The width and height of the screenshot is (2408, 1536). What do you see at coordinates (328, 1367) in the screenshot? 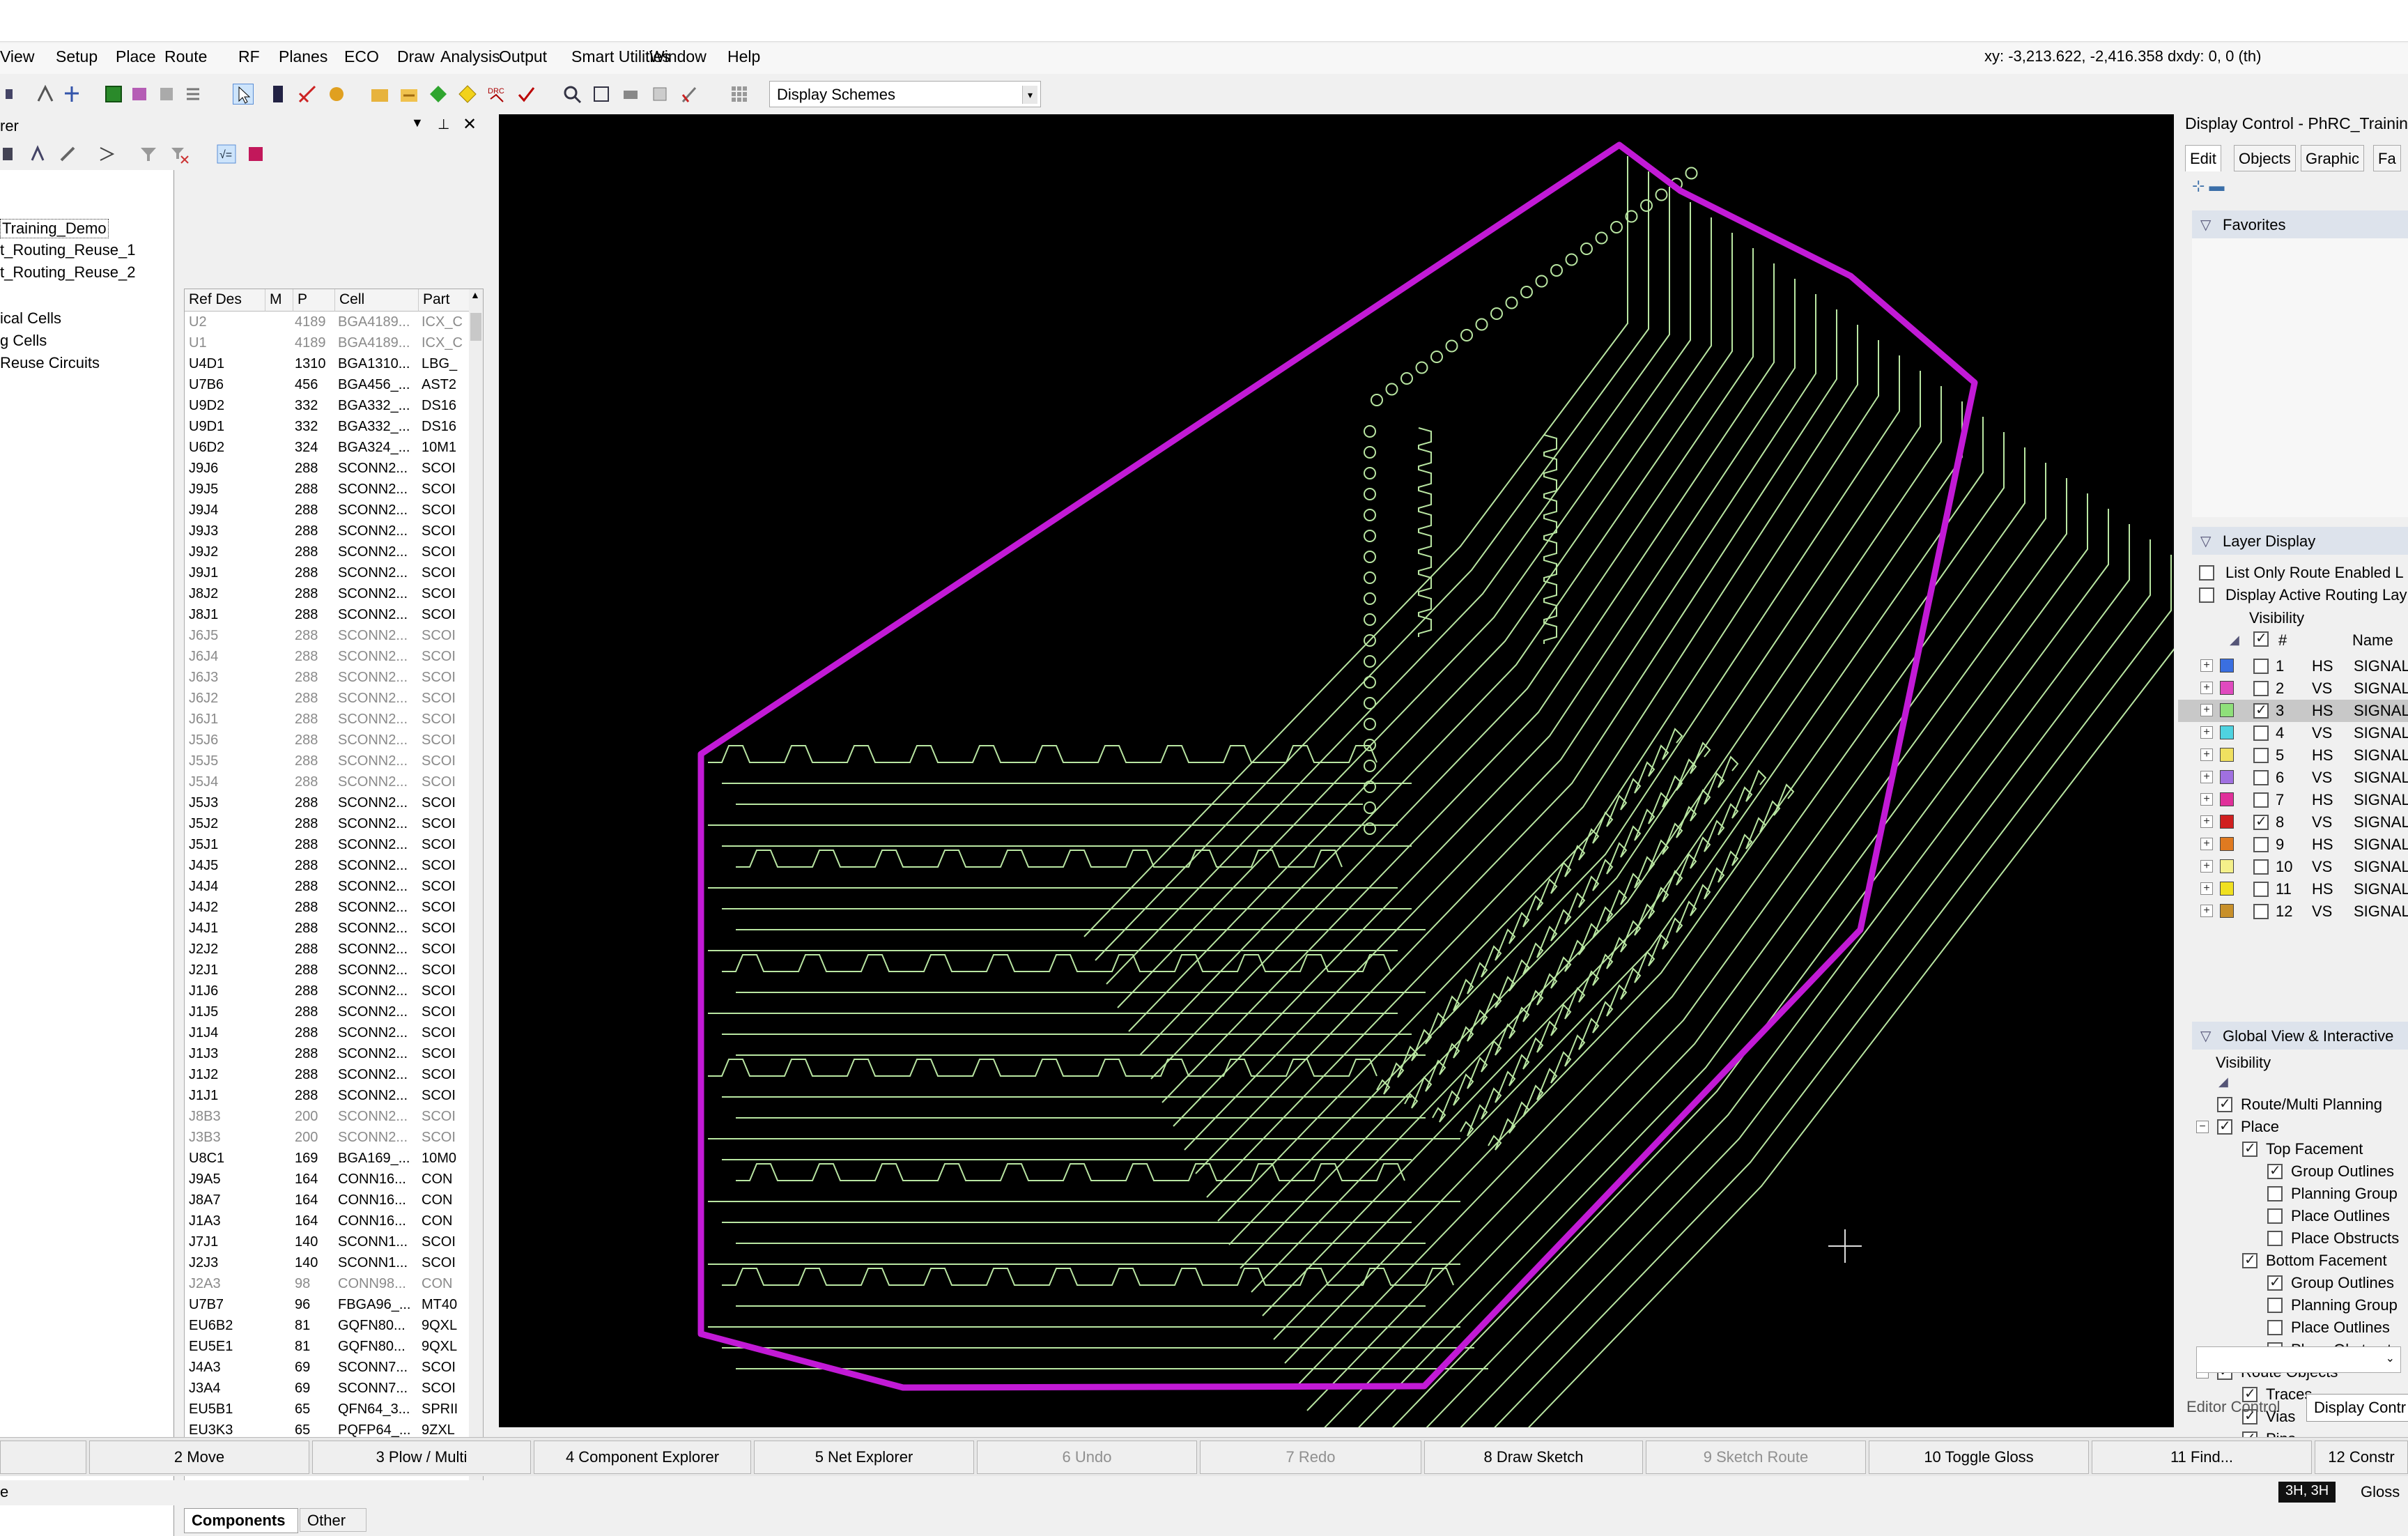
I see `table-row: J4A3 69 SCONN7... SCOI` at bounding box center [328, 1367].